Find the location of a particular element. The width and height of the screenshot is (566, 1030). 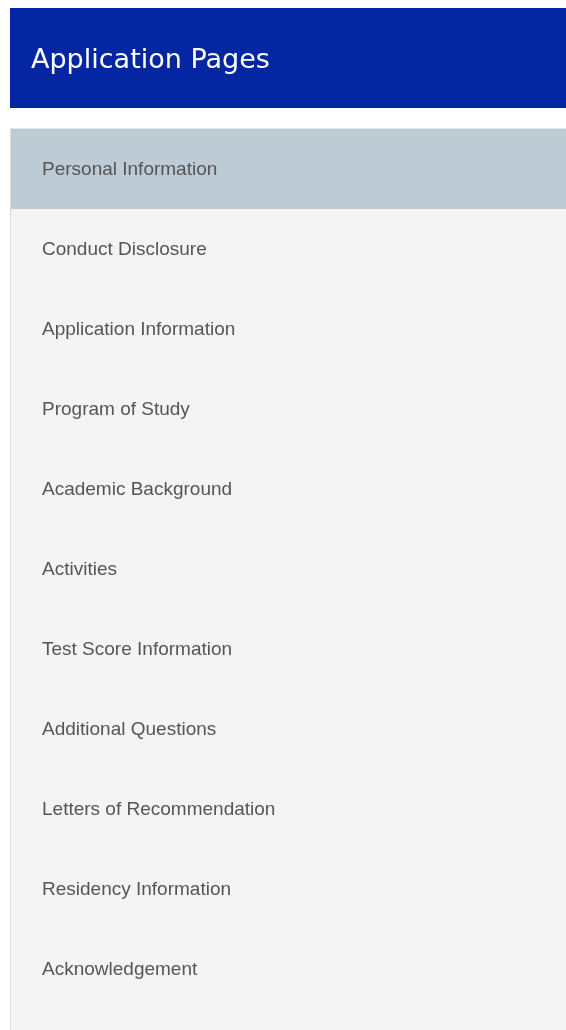

panel-title: Application Pages is located at coordinates (150, 58).